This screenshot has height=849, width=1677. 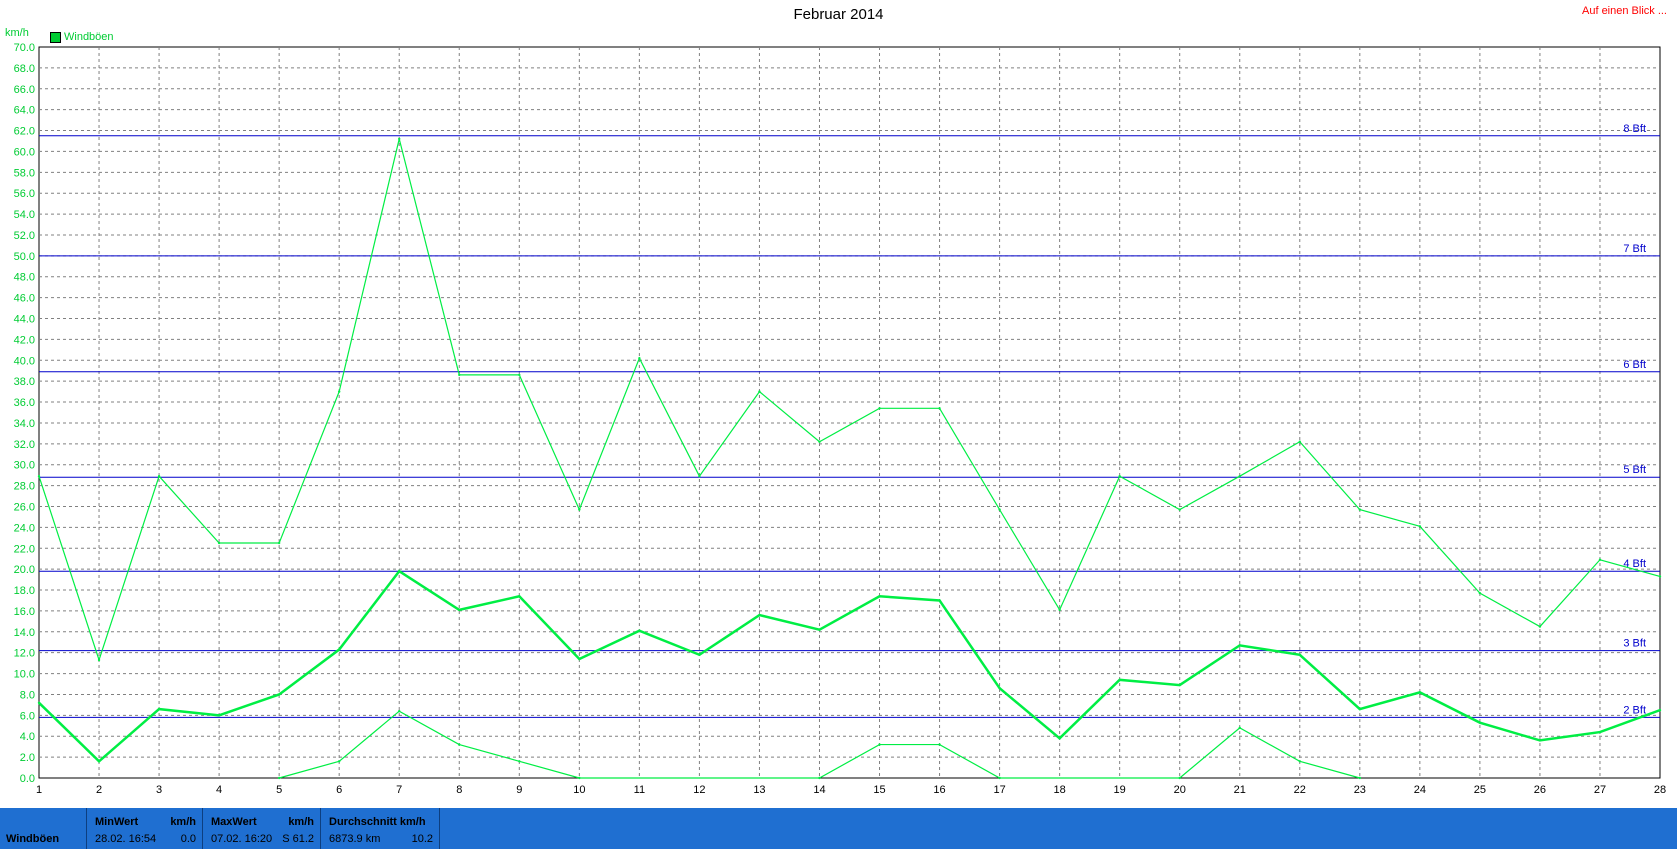 I want to click on y-tick-label: 14.0, so click(x=24, y=633).